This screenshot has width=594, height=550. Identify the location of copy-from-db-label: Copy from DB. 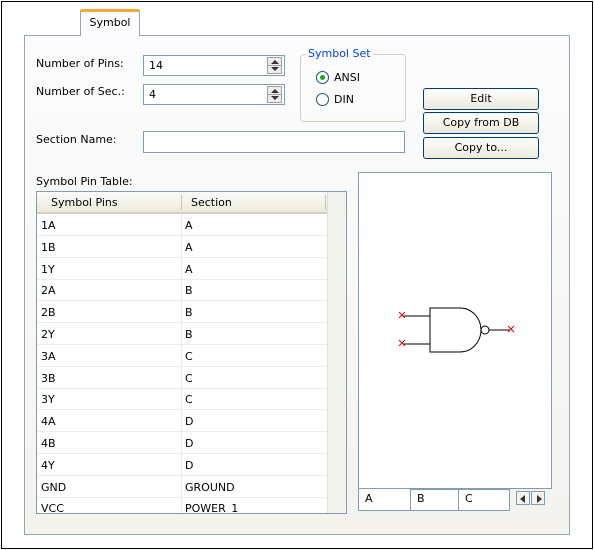
(481, 122).